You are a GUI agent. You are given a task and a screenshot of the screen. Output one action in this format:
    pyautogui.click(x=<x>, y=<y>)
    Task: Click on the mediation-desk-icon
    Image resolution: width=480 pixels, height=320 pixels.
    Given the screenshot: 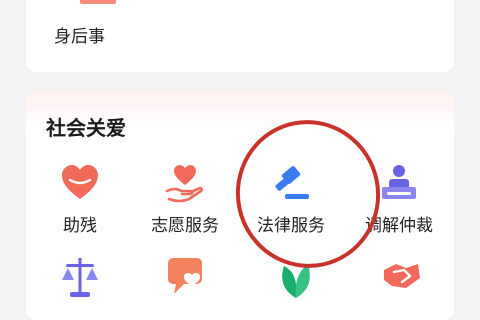 What is the action you would take?
    pyautogui.click(x=399, y=182)
    